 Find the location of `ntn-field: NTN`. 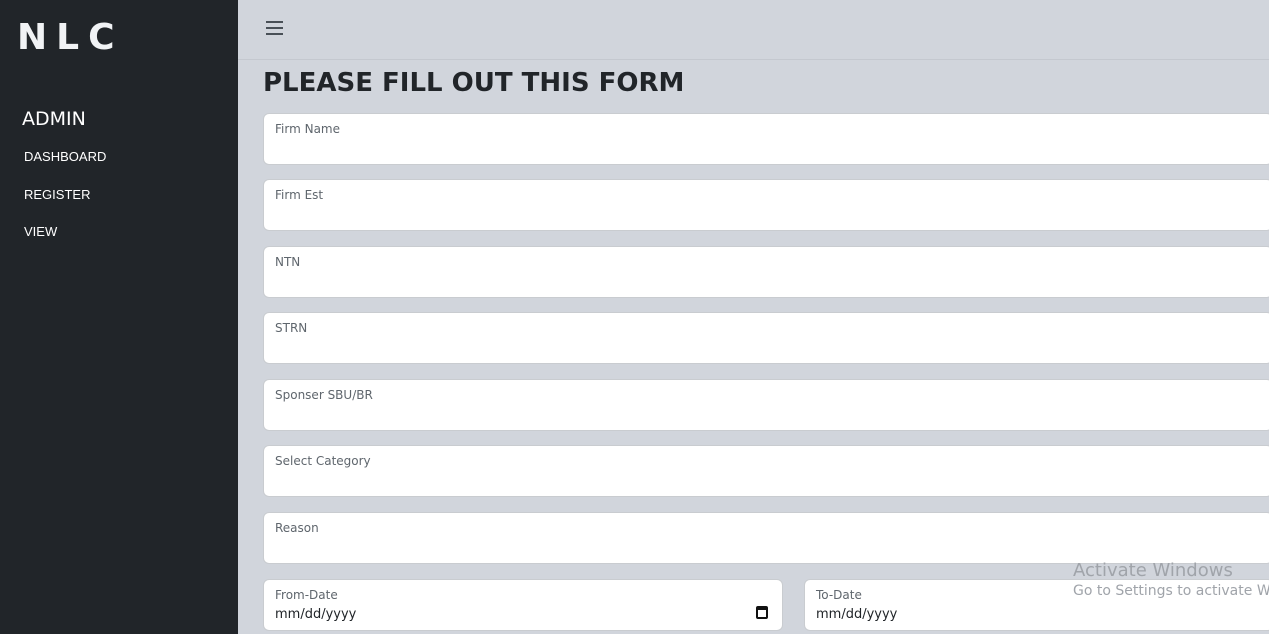

ntn-field: NTN is located at coordinates (766, 272).